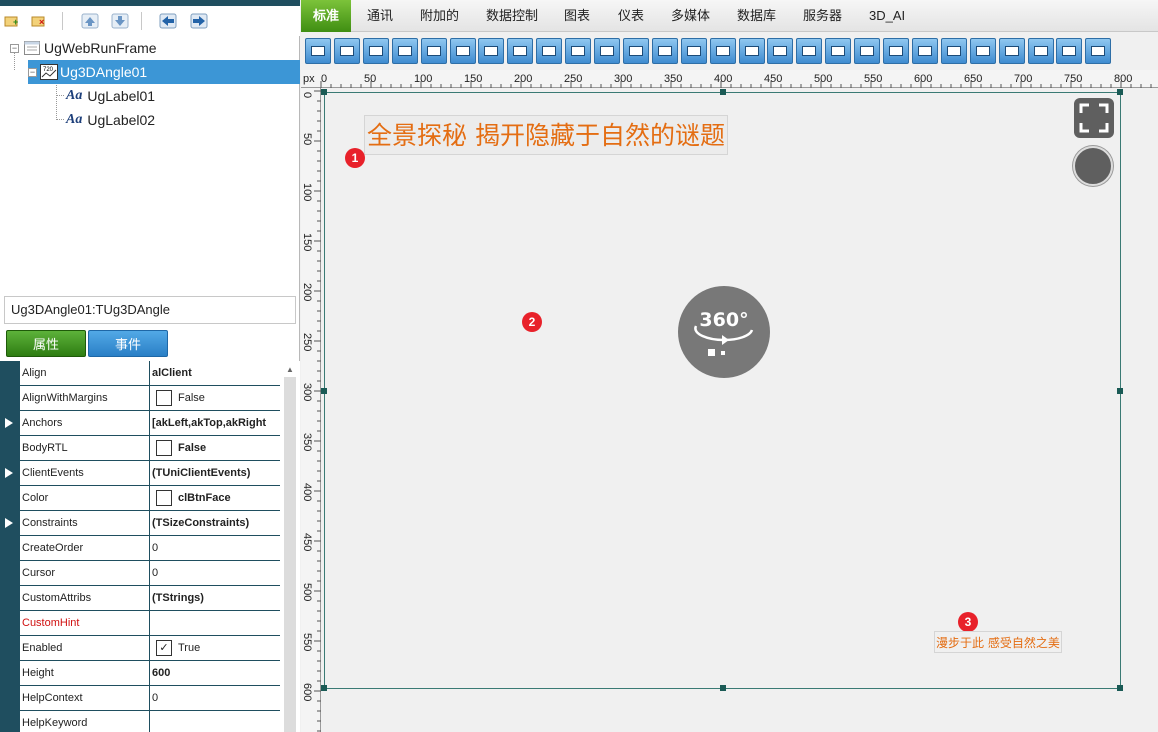 Image resolution: width=1158 pixels, height=732 pixels. Describe the element at coordinates (128, 343) in the screenshot. I see `tab-events: 事件` at that location.